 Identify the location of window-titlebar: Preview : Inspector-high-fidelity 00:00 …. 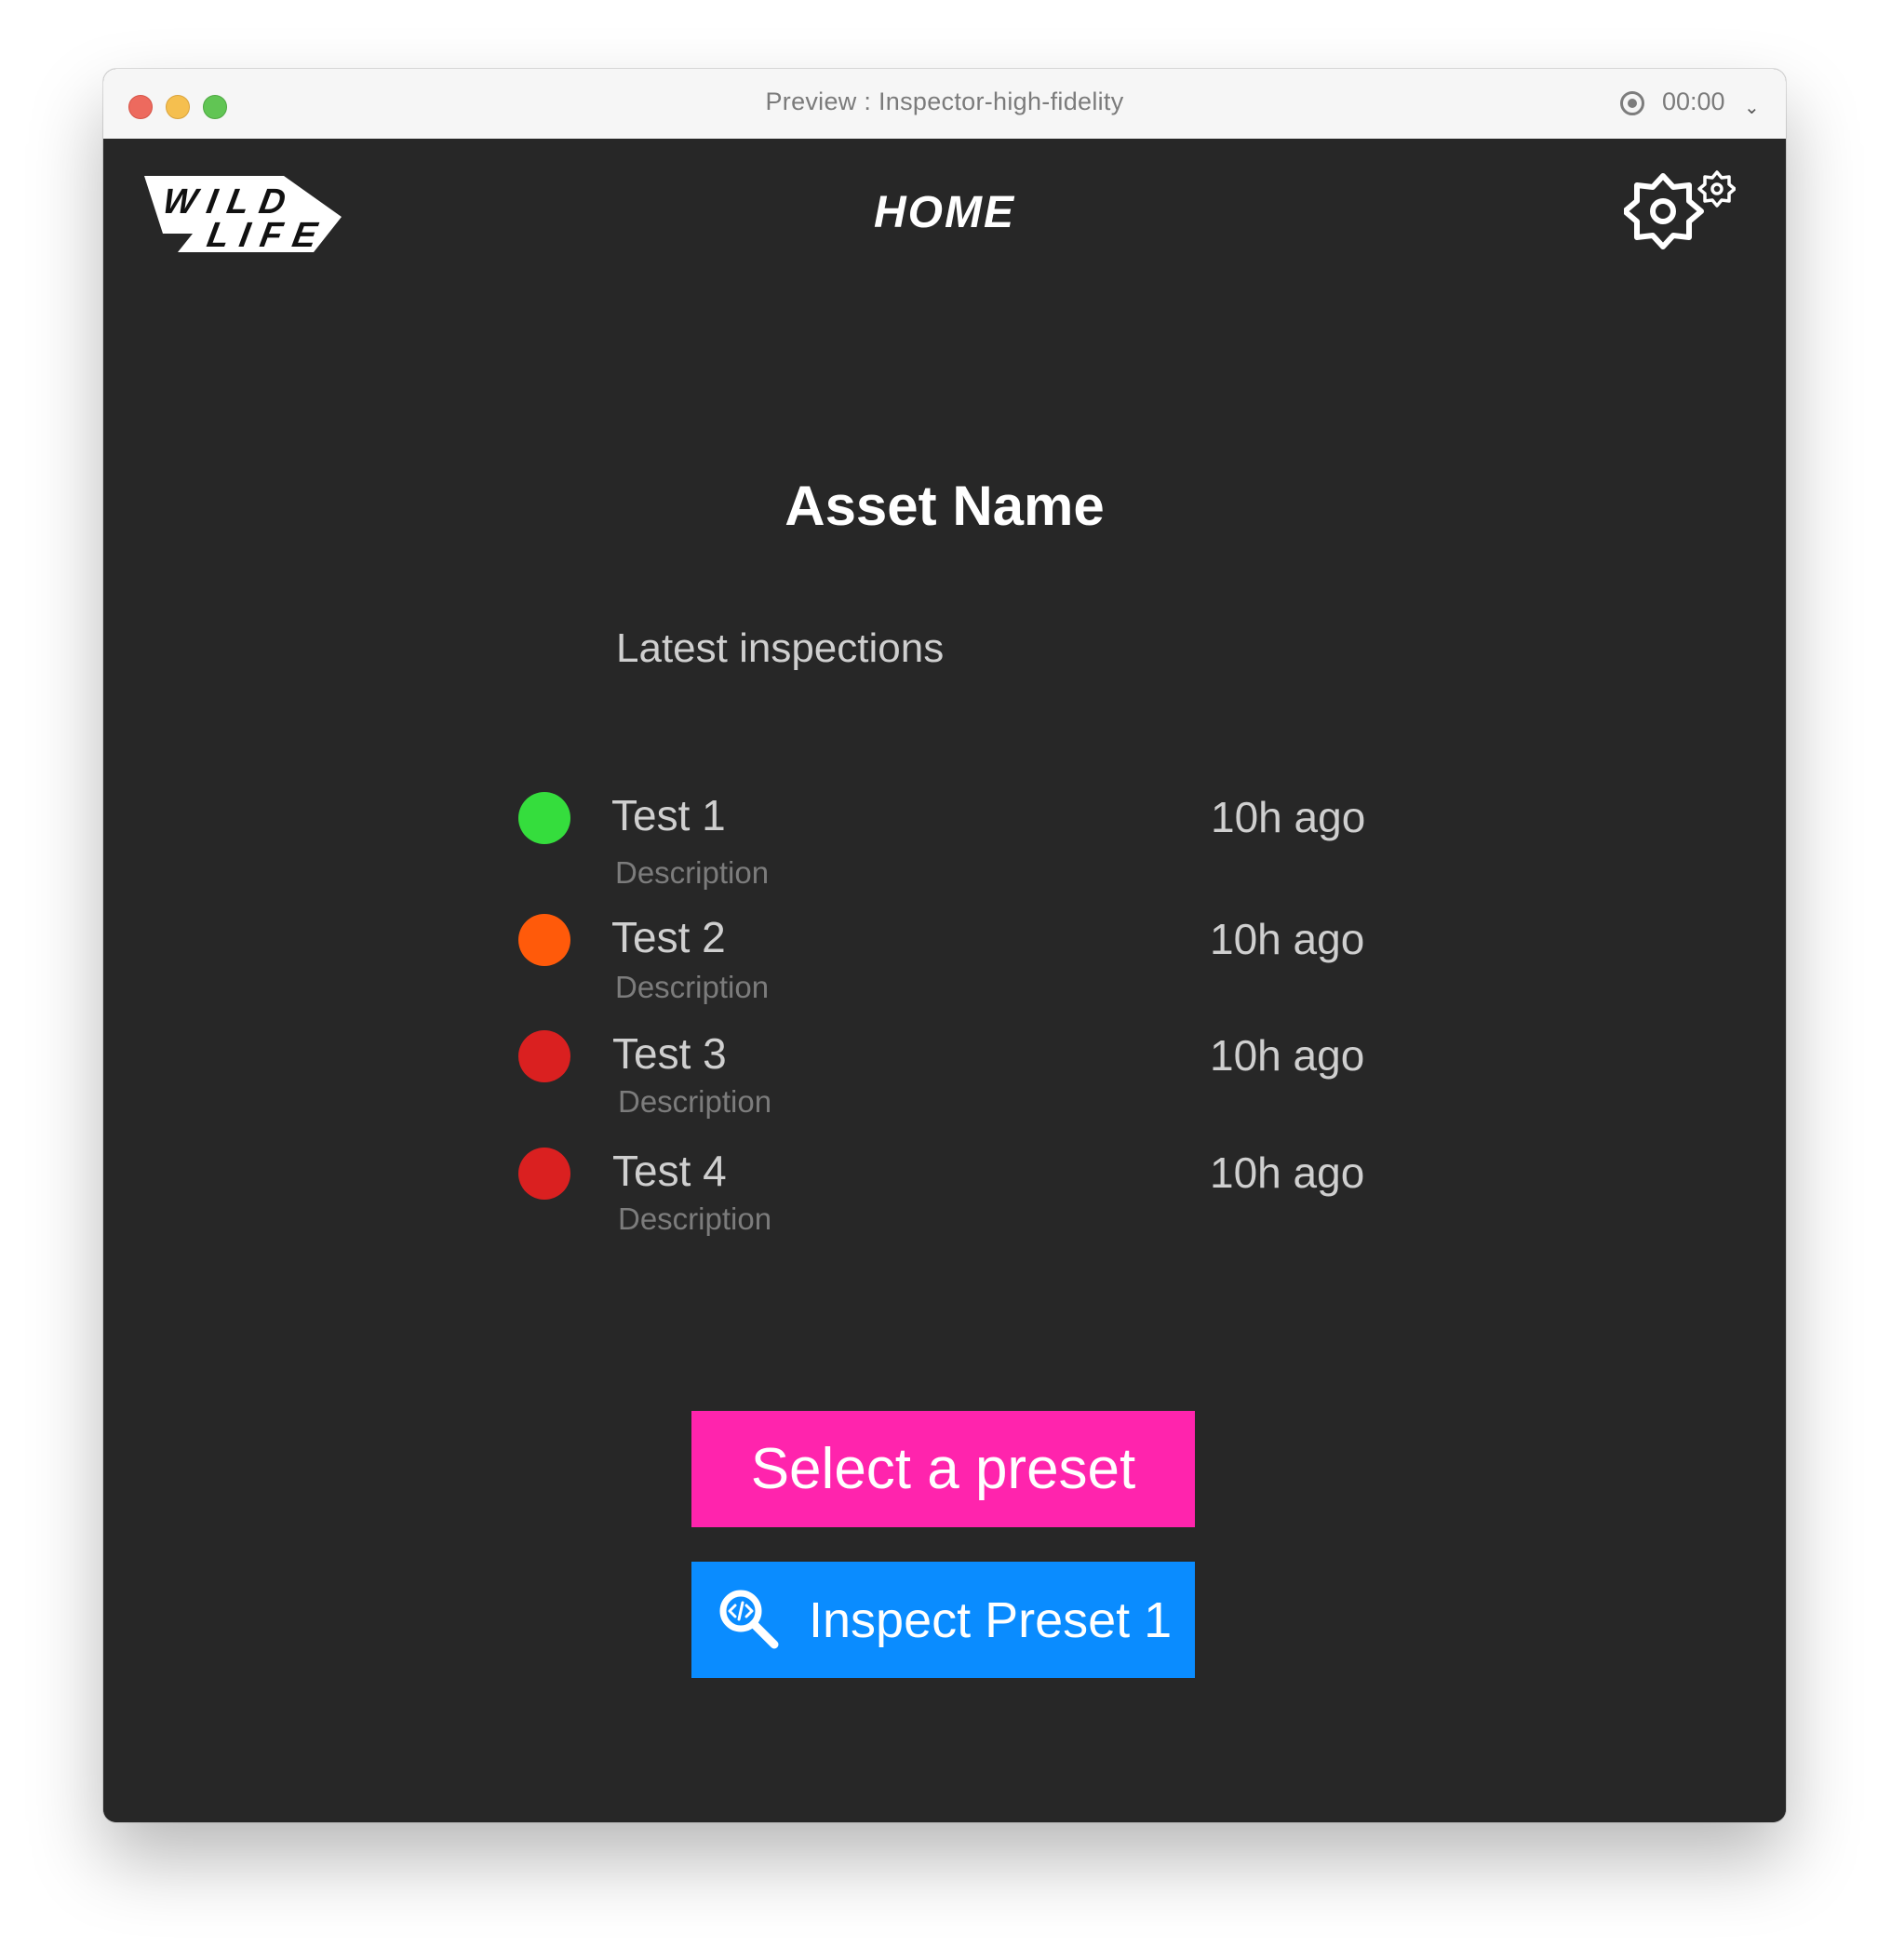
(944, 104).